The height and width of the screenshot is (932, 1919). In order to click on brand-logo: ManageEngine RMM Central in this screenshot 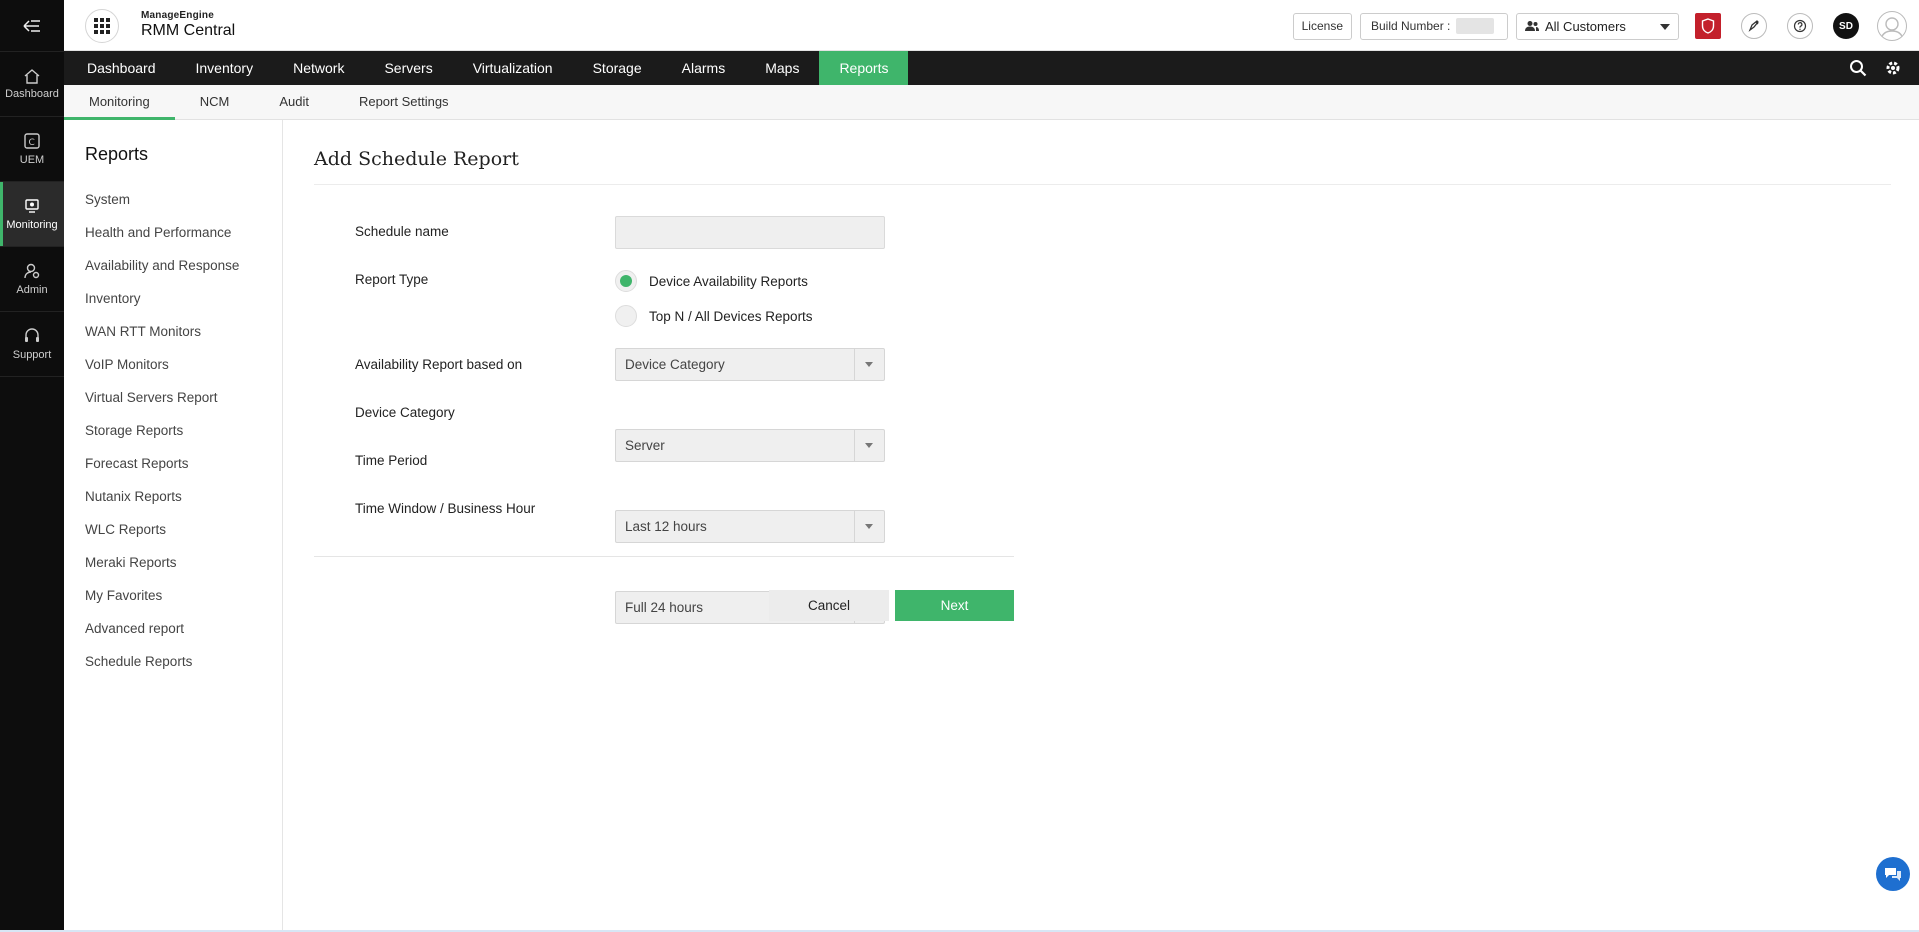, I will do `click(188, 25)`.